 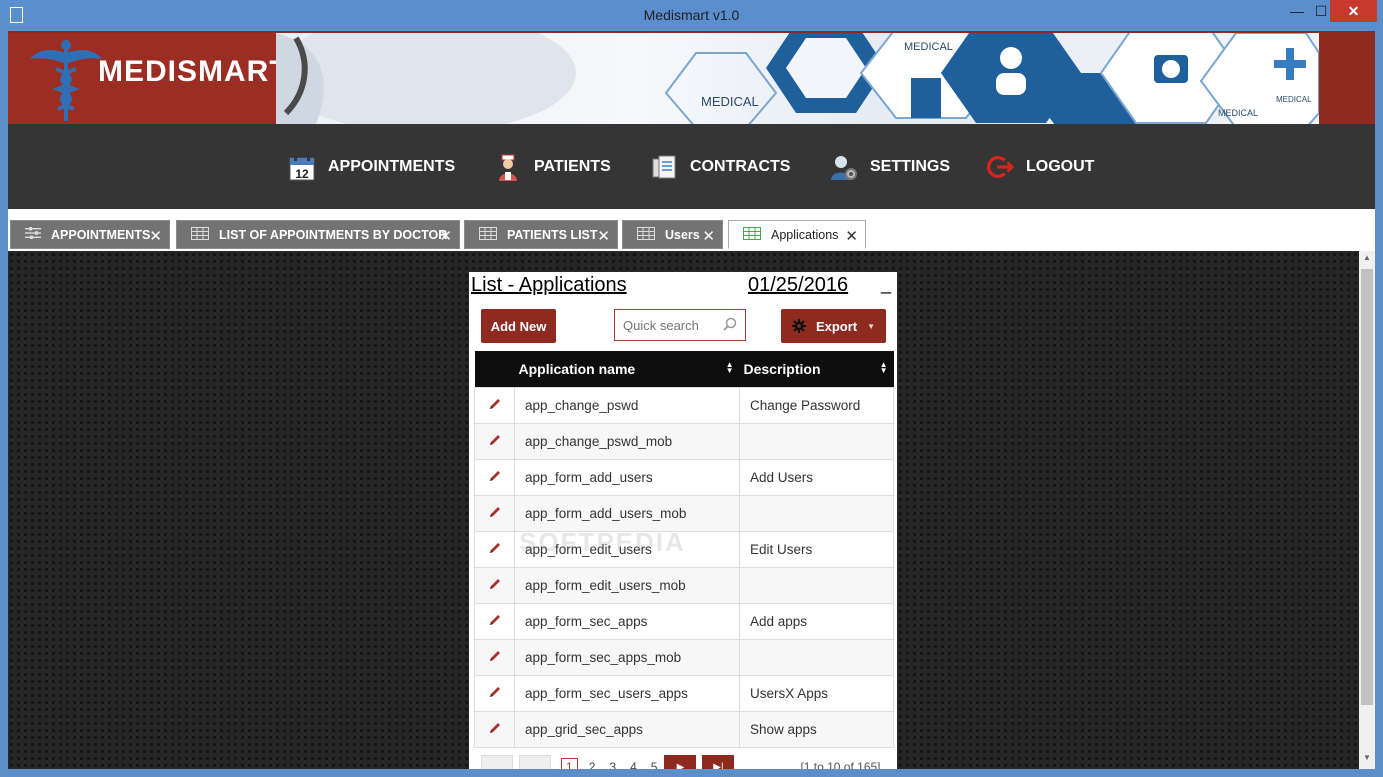 What do you see at coordinates (840, 764) in the screenshot?
I see `pagination-info: [1 to 10 of 165]` at bounding box center [840, 764].